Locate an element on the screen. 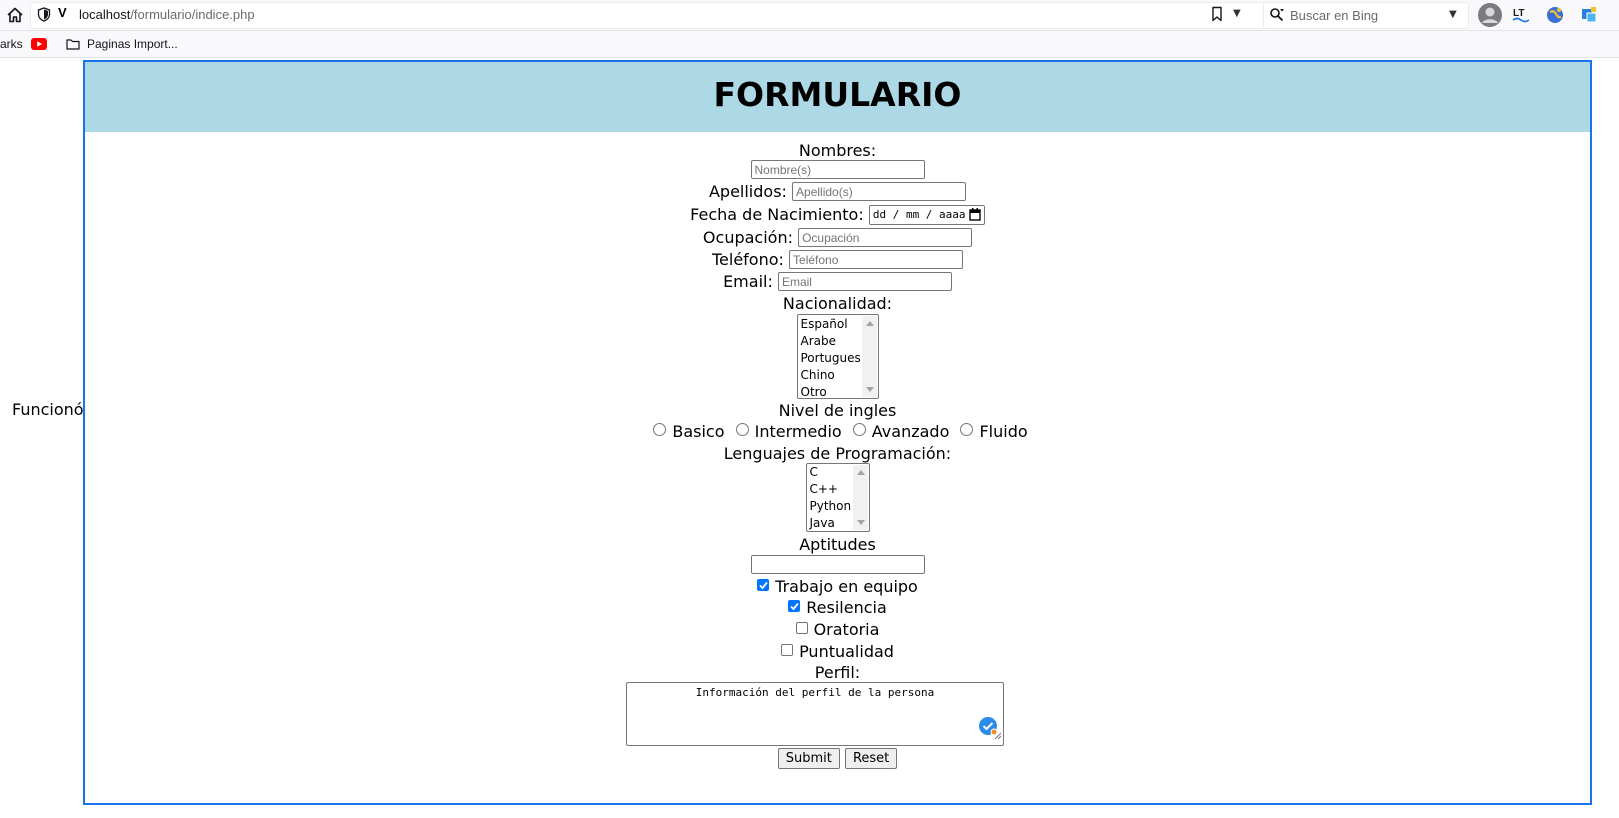  url-host: localhost is located at coordinates (105, 14).